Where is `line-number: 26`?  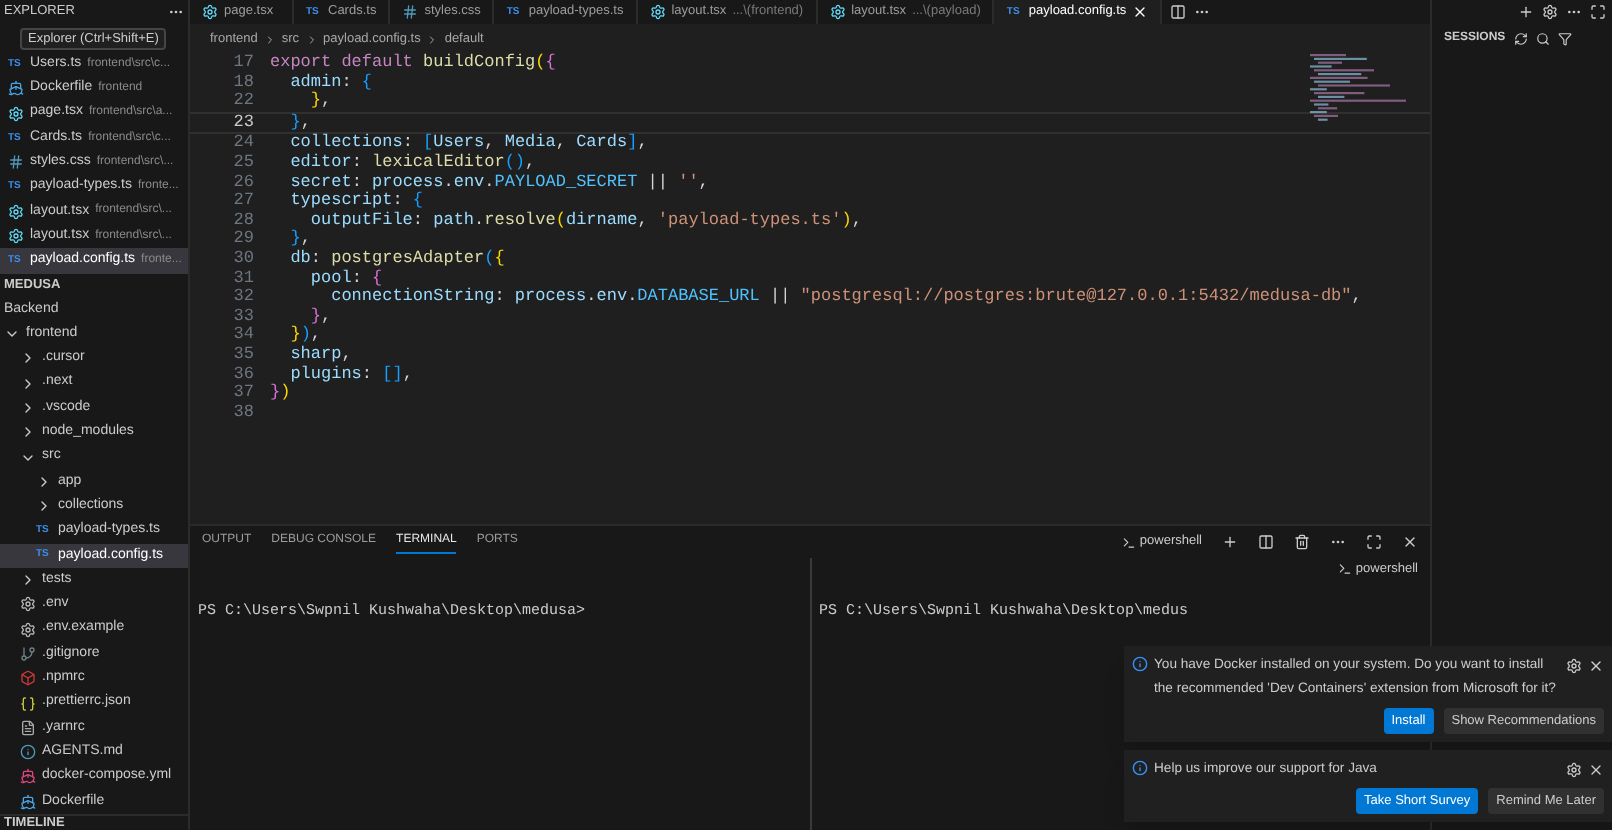 line-number: 26 is located at coordinates (243, 182).